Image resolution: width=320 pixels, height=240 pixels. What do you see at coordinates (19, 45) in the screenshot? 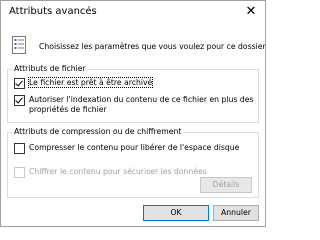
I see `settings-list-icon` at bounding box center [19, 45].